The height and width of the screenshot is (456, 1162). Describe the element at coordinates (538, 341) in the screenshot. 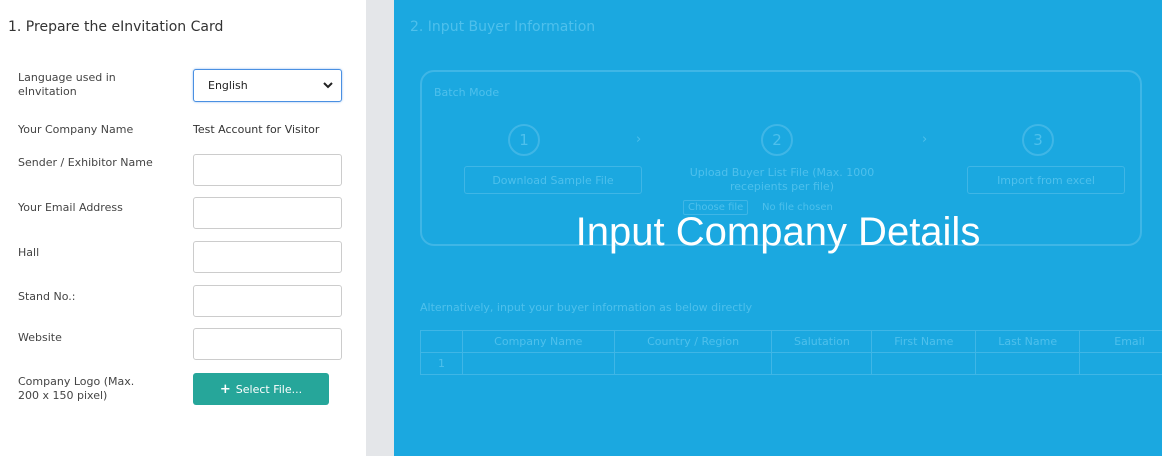

I see `table-header-company: Company Name` at that location.